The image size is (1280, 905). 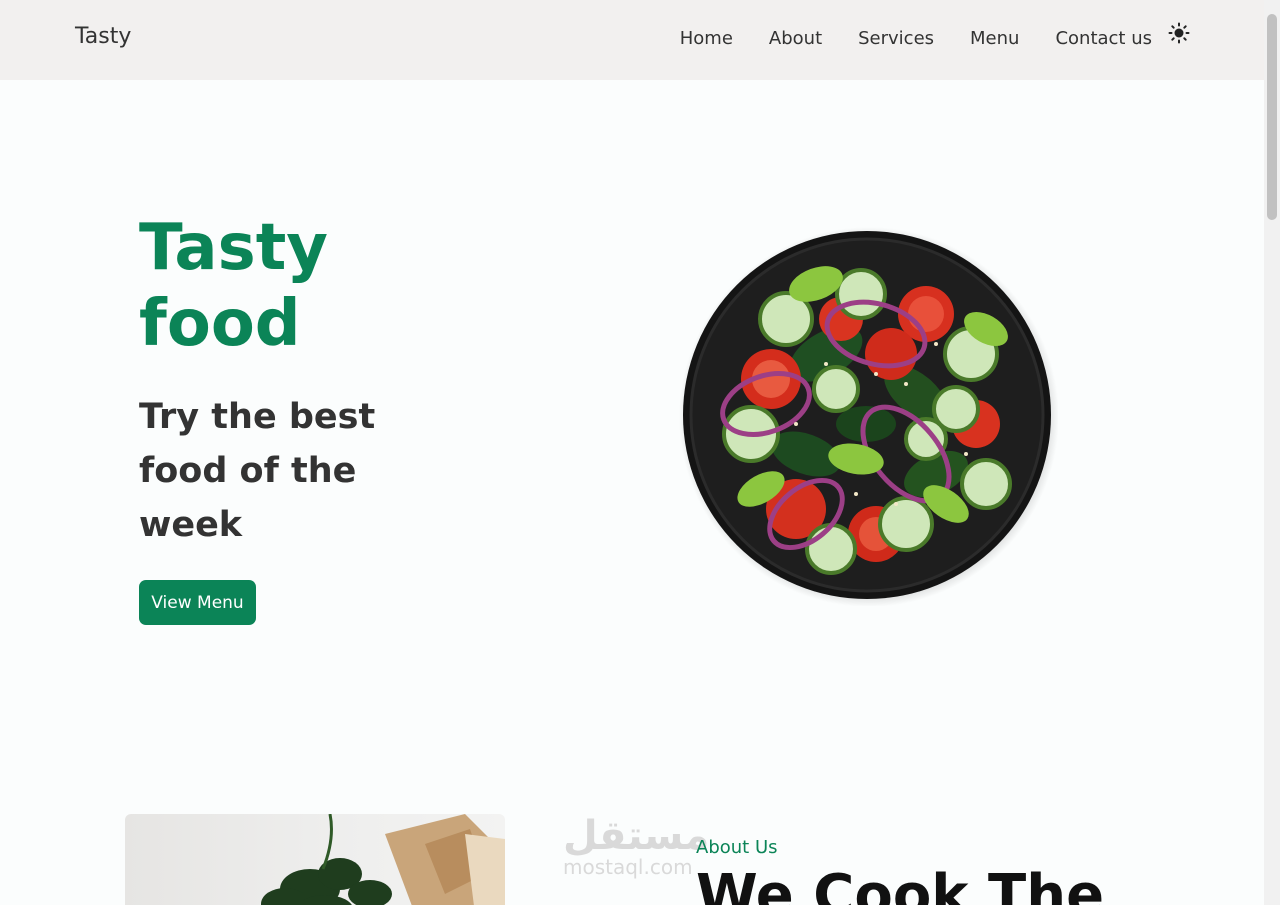 What do you see at coordinates (103, 36) in the screenshot?
I see `brand-logo: Tasty` at bounding box center [103, 36].